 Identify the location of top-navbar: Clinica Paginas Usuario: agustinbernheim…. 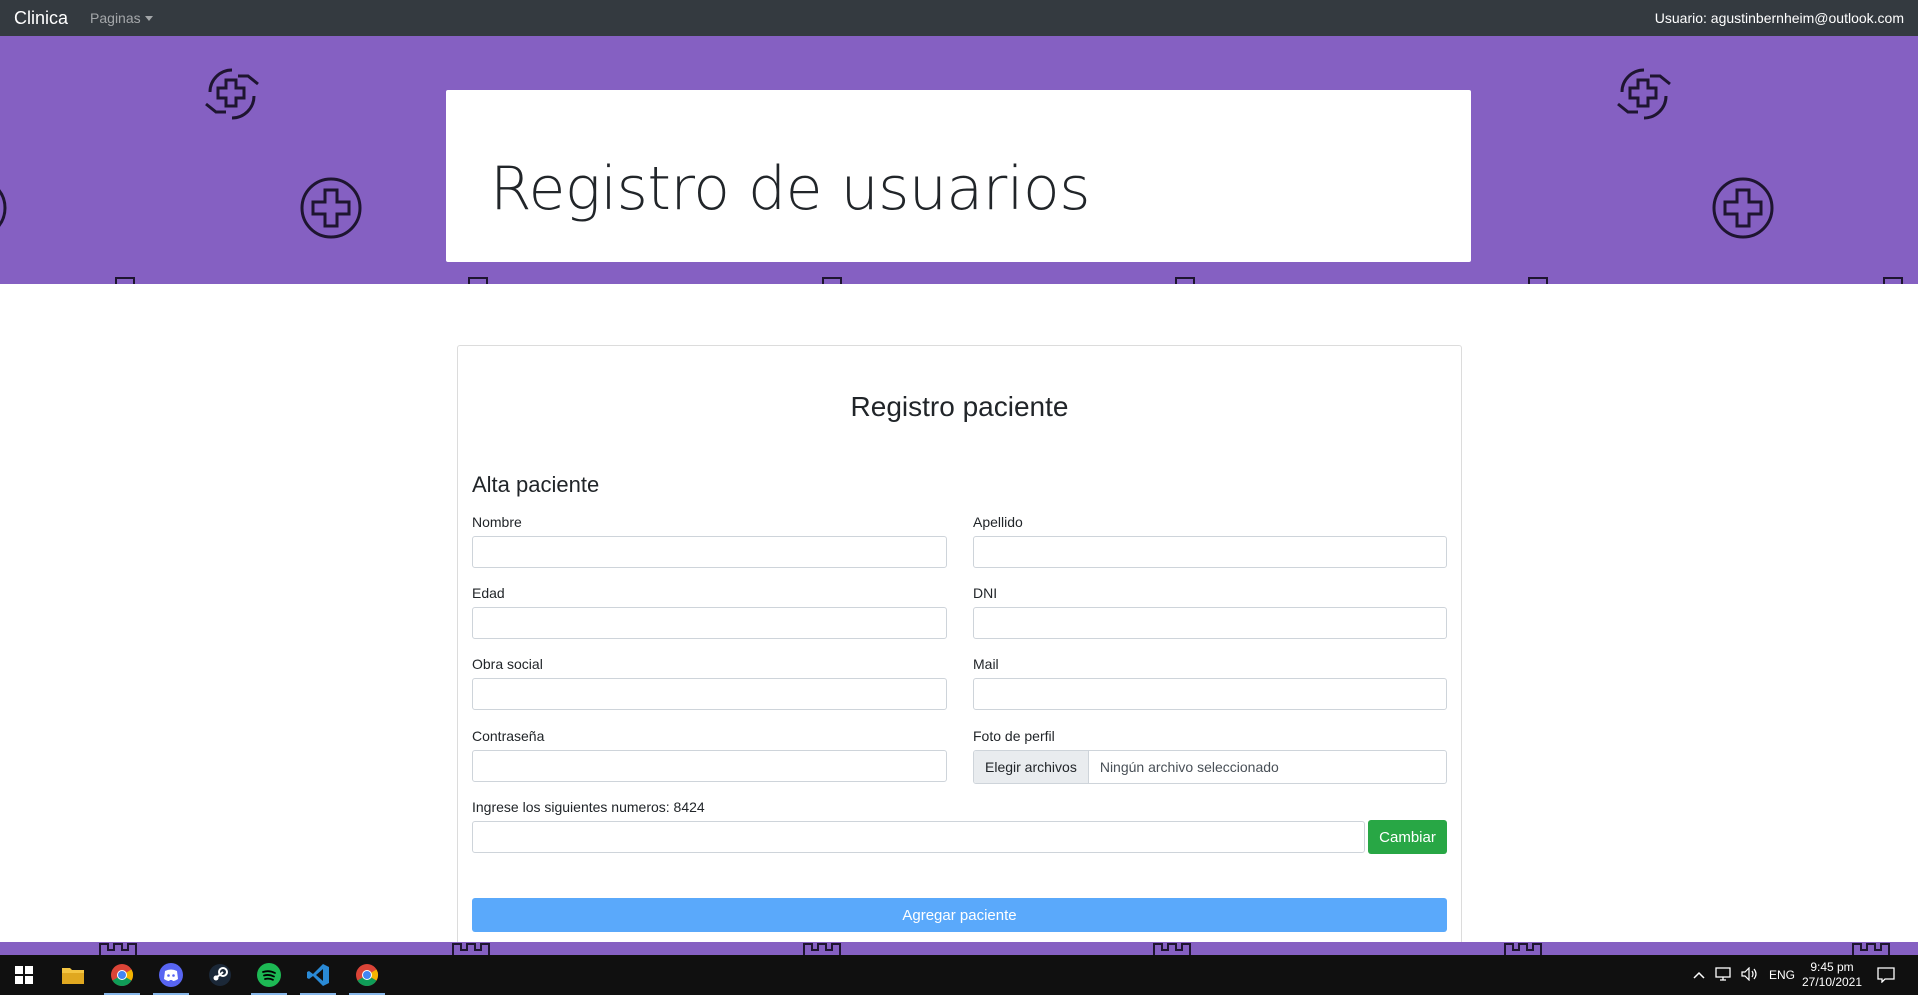
(959, 18).